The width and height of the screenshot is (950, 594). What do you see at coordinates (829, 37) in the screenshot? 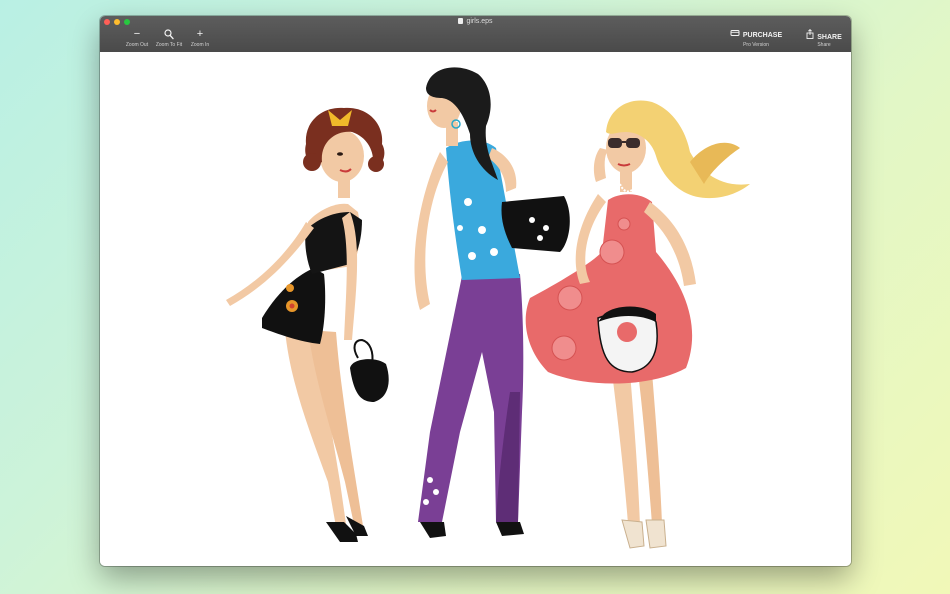
I see `share-label: SHARE` at bounding box center [829, 37].